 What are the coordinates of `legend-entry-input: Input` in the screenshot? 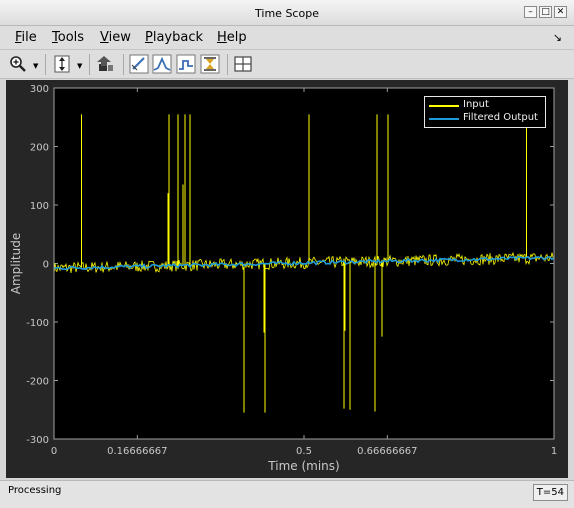 It's located at (485, 105).